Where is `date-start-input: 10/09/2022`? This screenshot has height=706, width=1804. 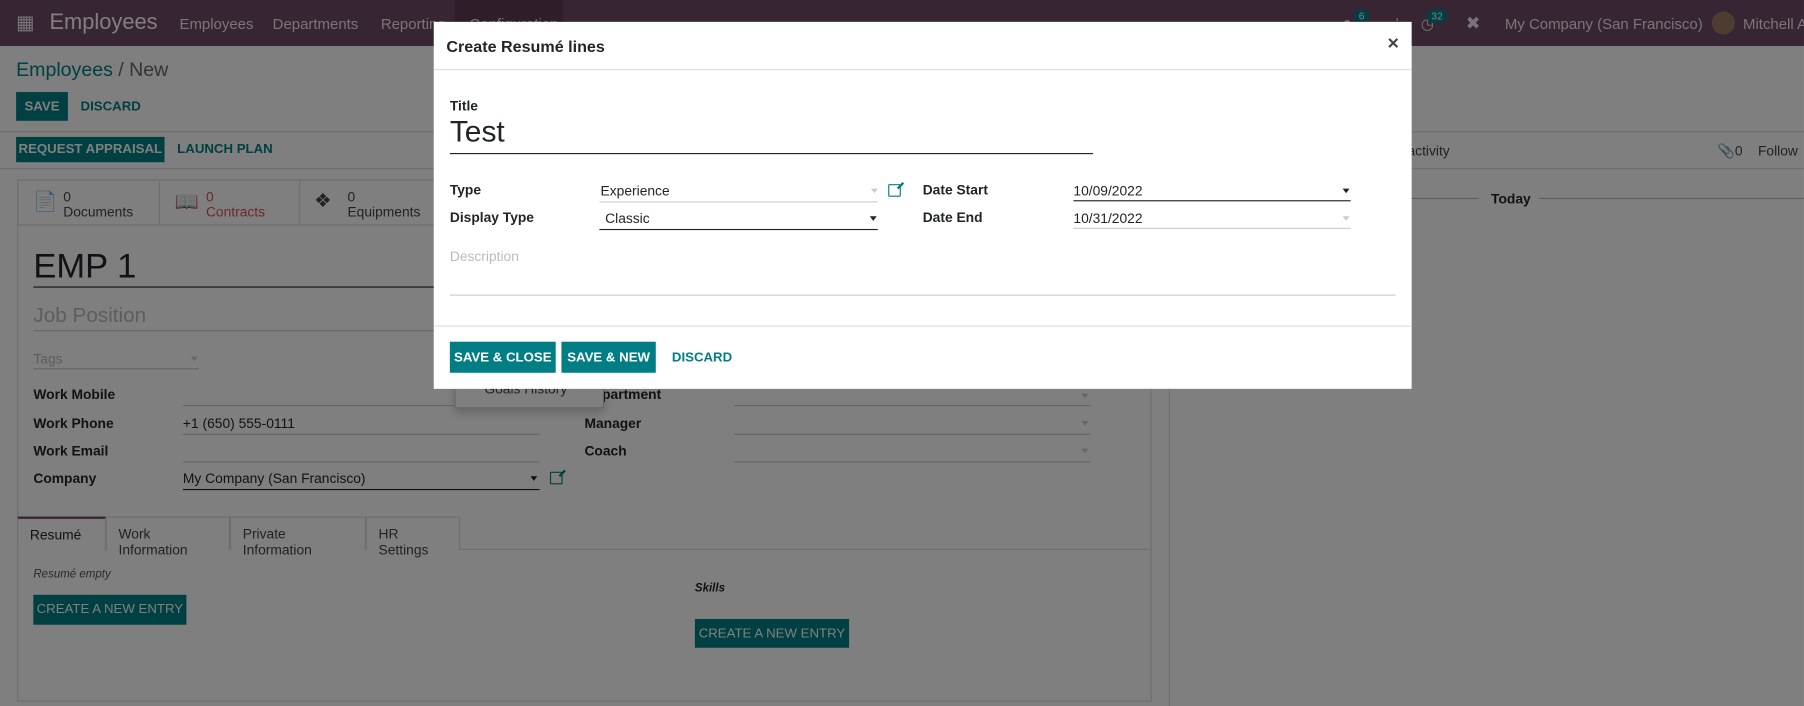
date-start-input: 10/09/2022 is located at coordinates (1107, 191).